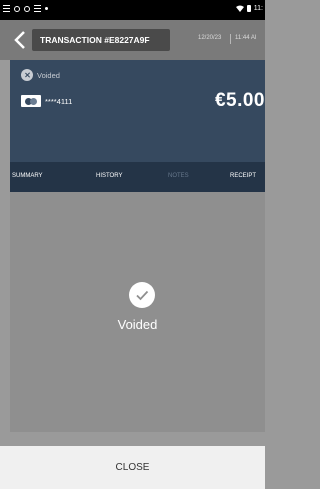  Describe the element at coordinates (137, 324) in the screenshot. I see `result-label: Voided` at that location.